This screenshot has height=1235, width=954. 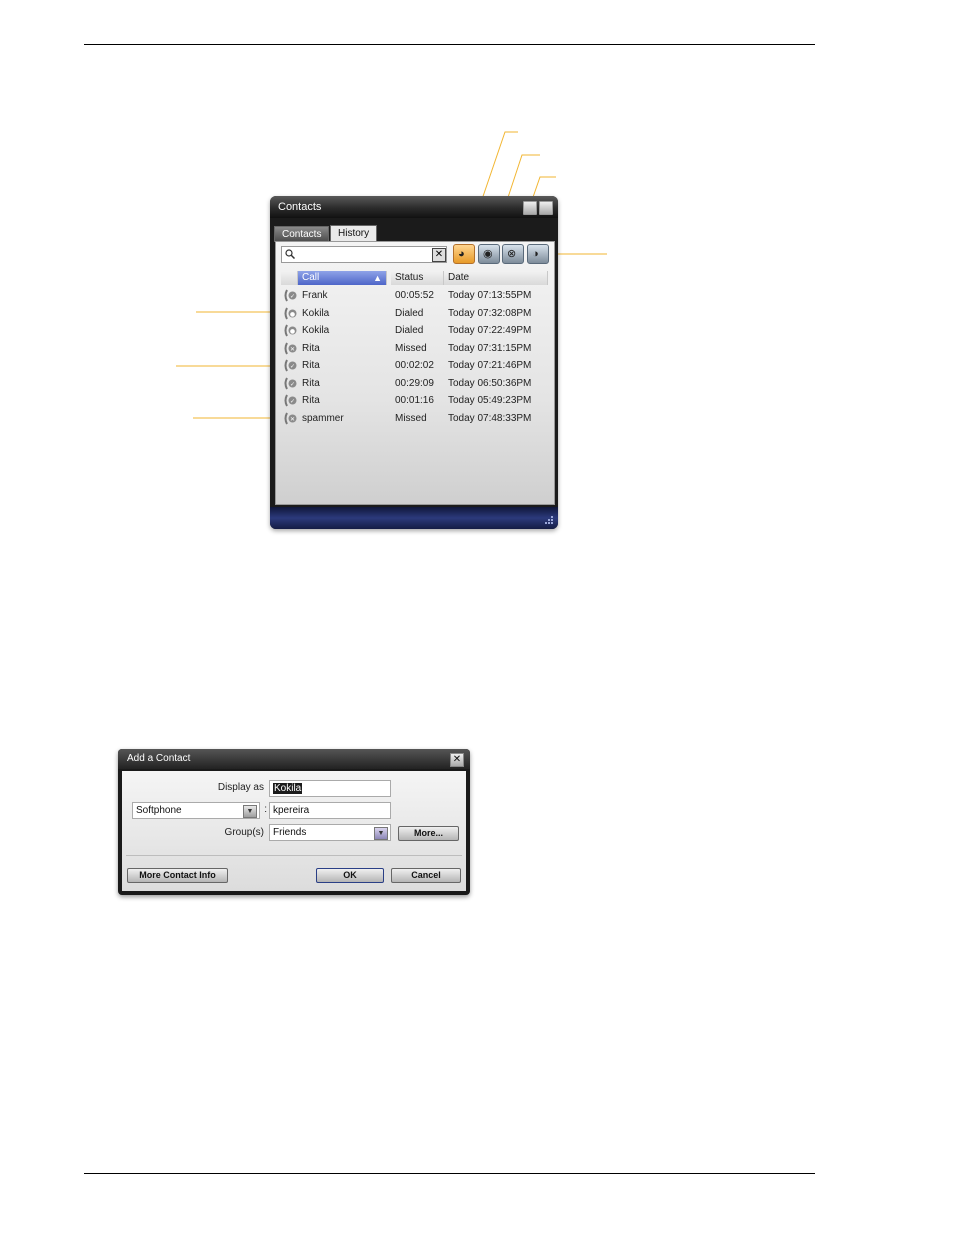 I want to click on dialog-title: Add a Contact, so click(x=159, y=758).